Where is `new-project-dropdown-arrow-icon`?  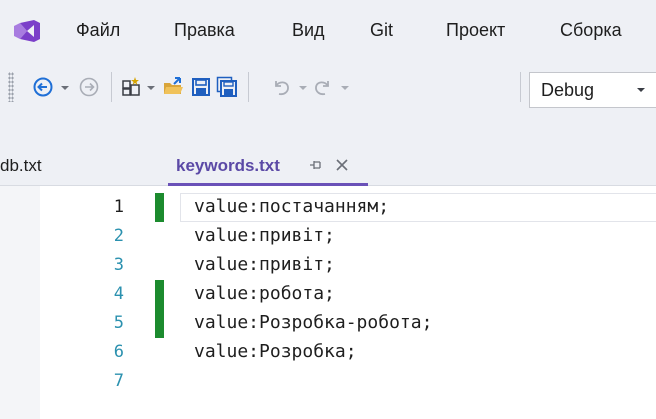
new-project-dropdown-arrow-icon is located at coordinates (151, 87).